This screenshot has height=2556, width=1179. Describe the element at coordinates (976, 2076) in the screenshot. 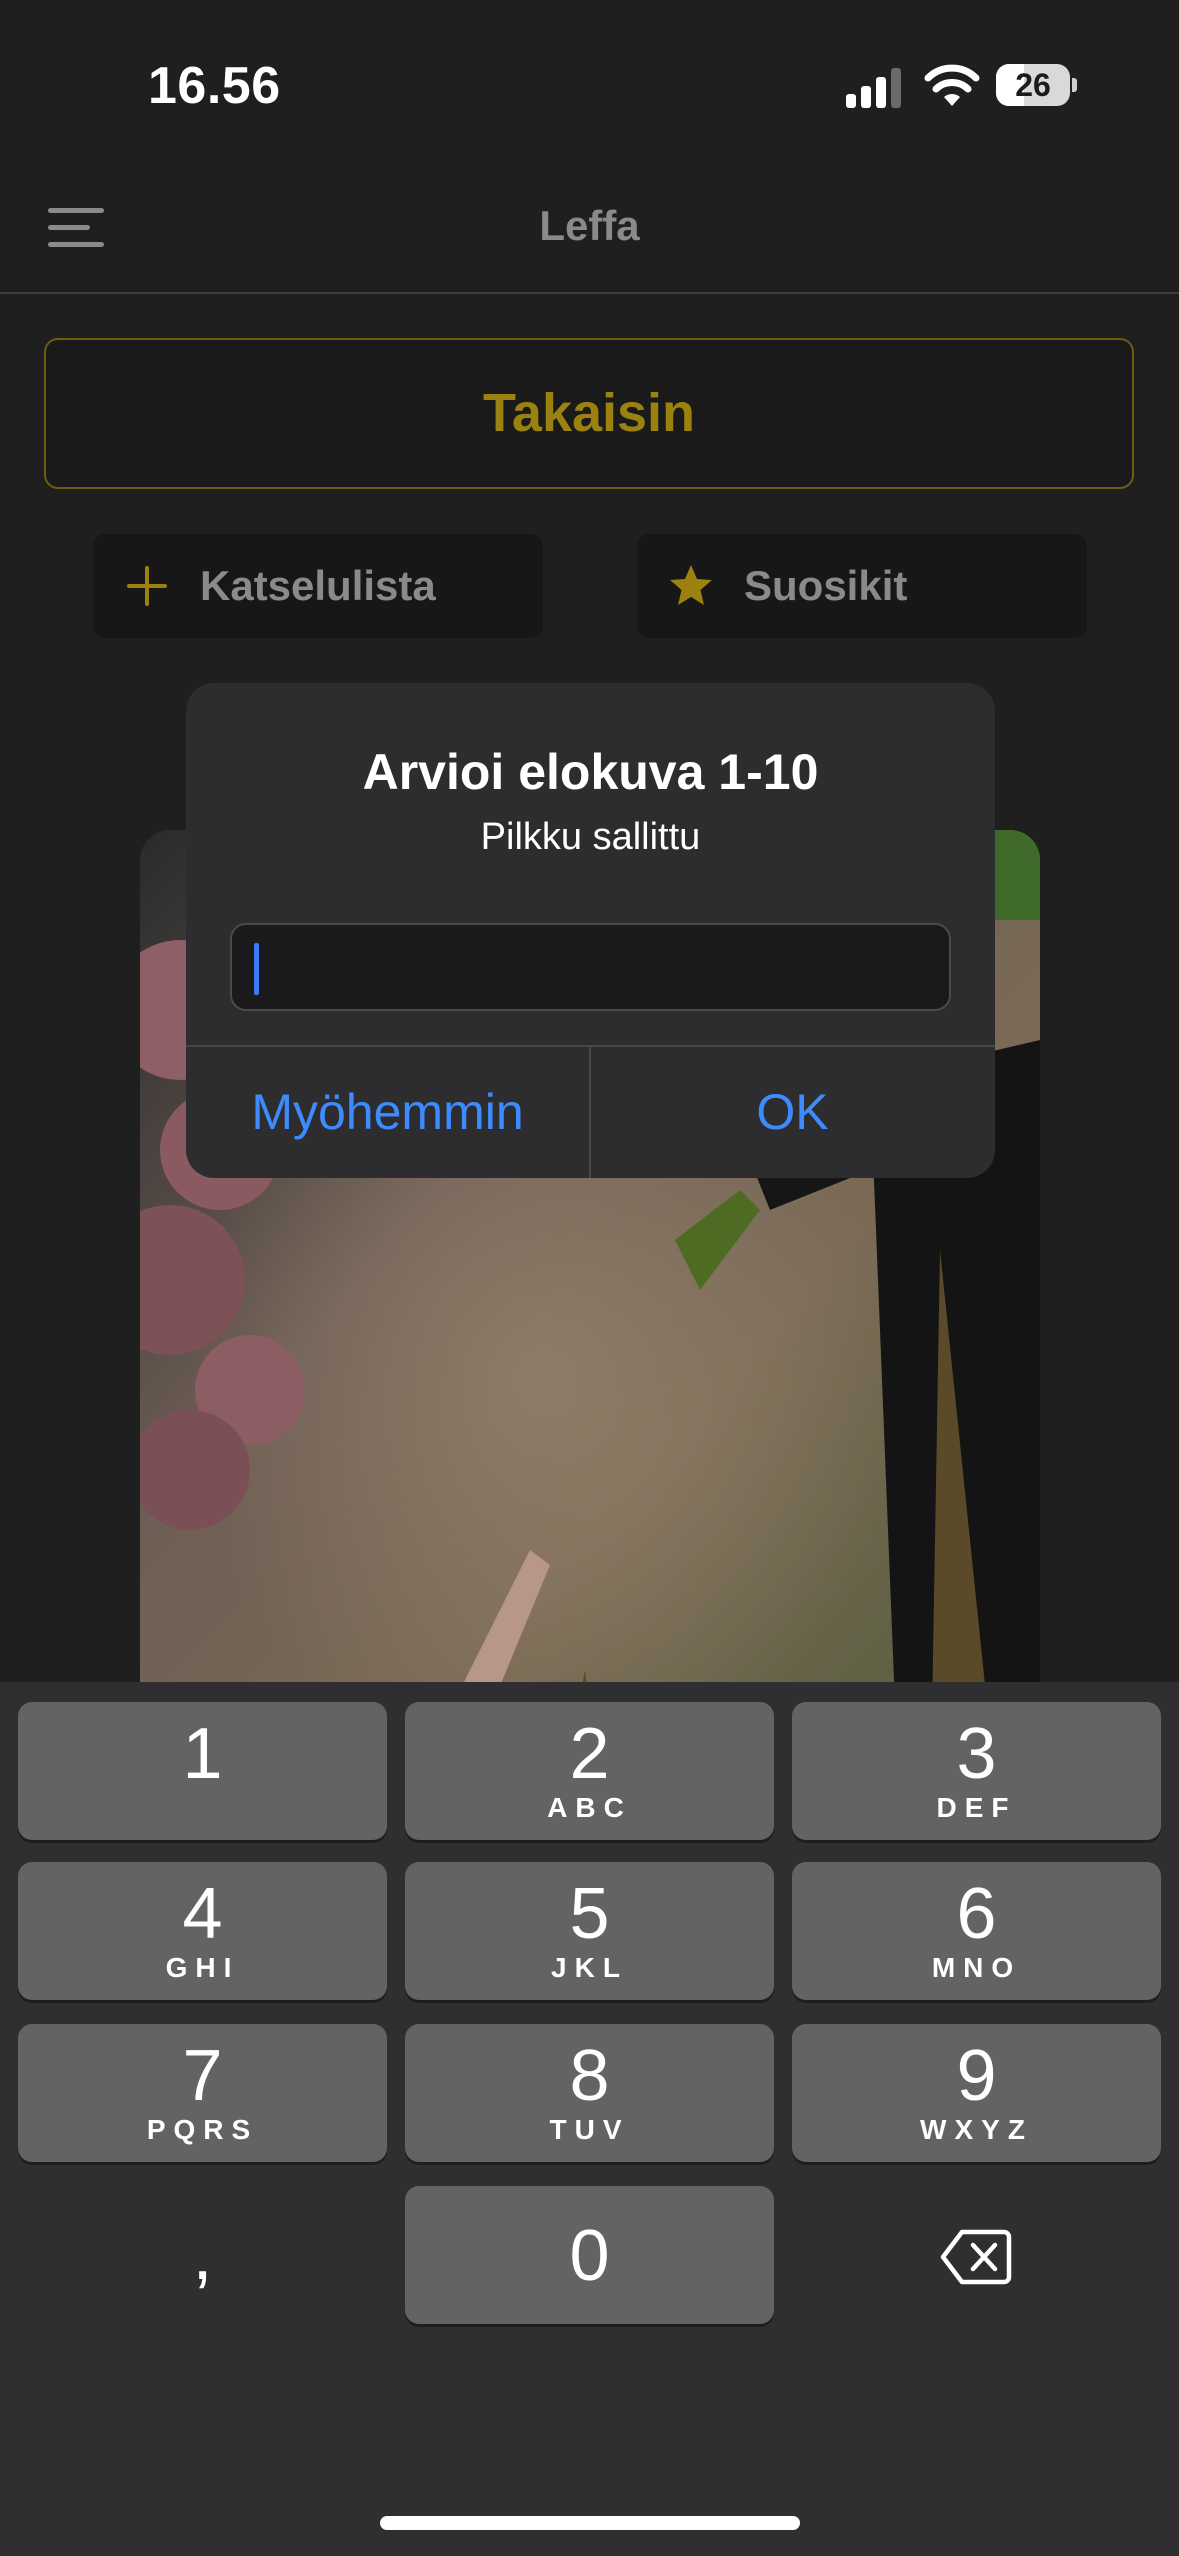

I see `key-digit: 9` at that location.